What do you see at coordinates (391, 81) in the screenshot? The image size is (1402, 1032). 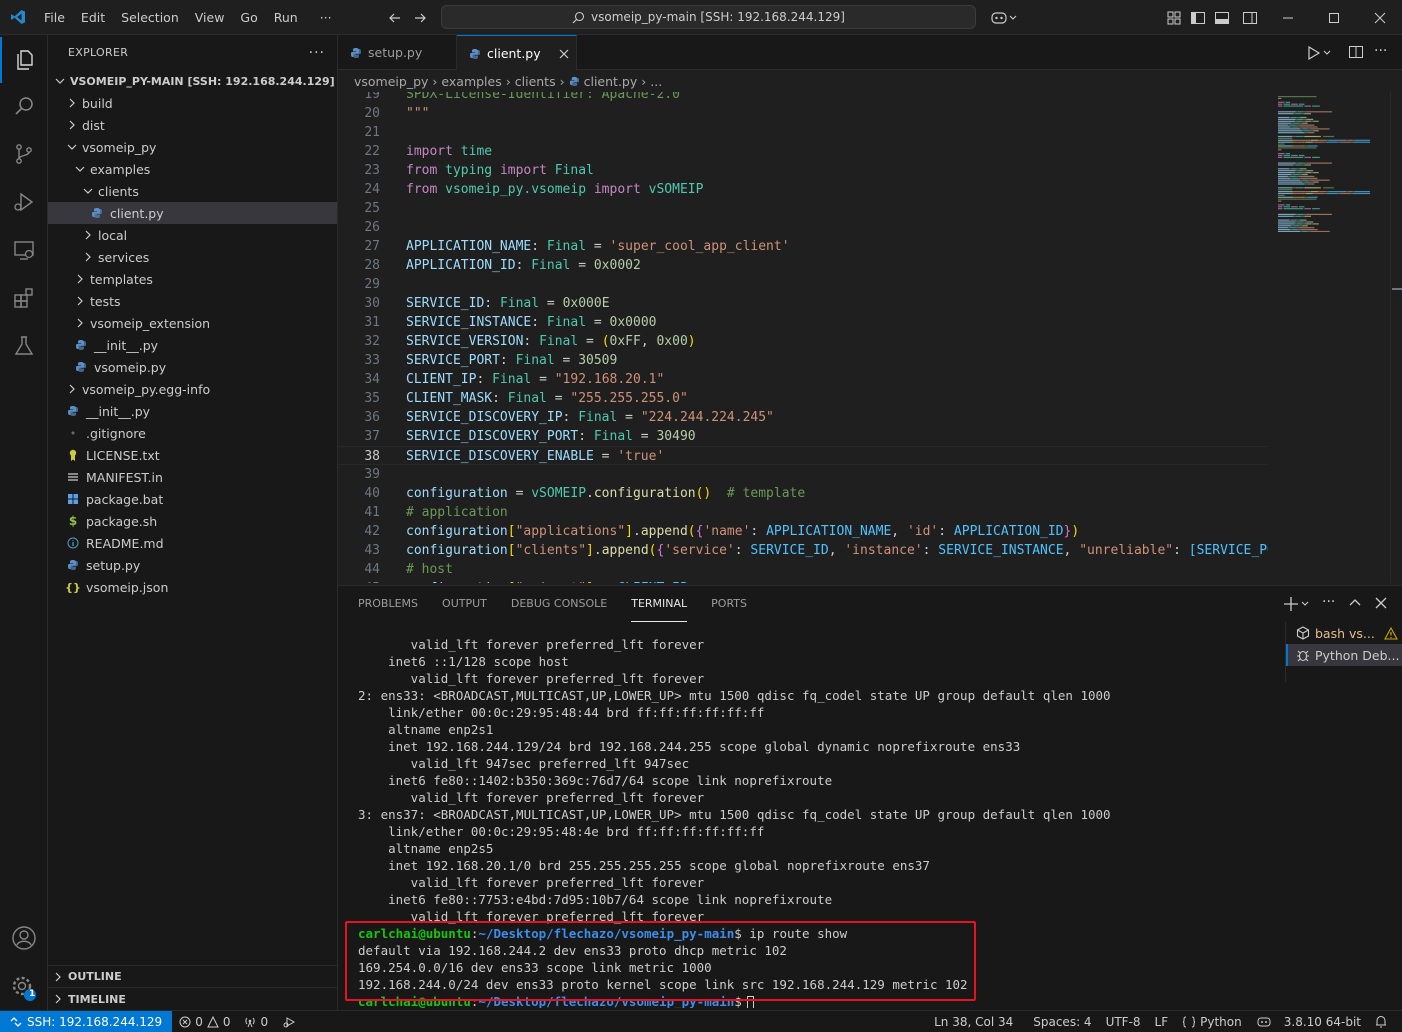 I see `breadcrumb-item: vsomeip_py` at bounding box center [391, 81].